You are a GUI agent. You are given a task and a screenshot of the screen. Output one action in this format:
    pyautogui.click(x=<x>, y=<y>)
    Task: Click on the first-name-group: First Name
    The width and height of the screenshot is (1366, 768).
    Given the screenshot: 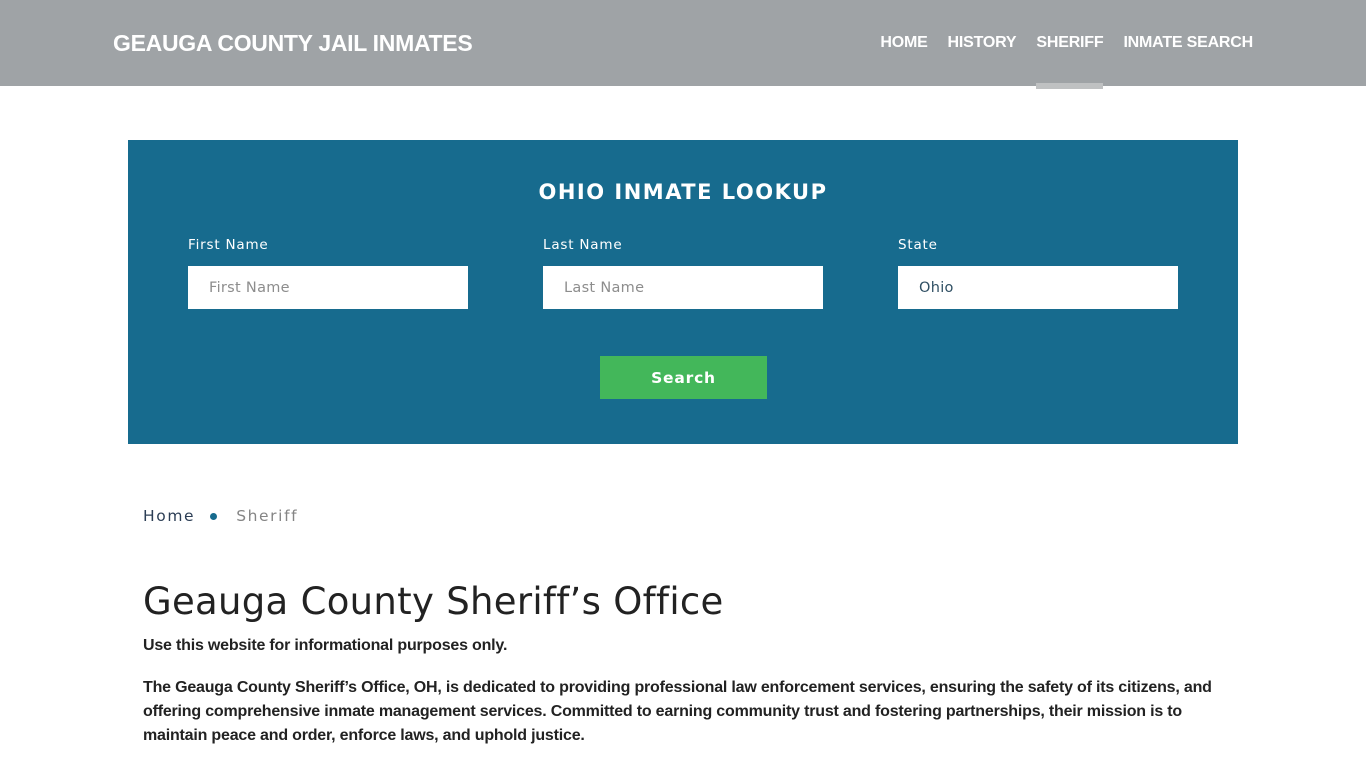 What is the action you would take?
    pyautogui.click(x=328, y=273)
    